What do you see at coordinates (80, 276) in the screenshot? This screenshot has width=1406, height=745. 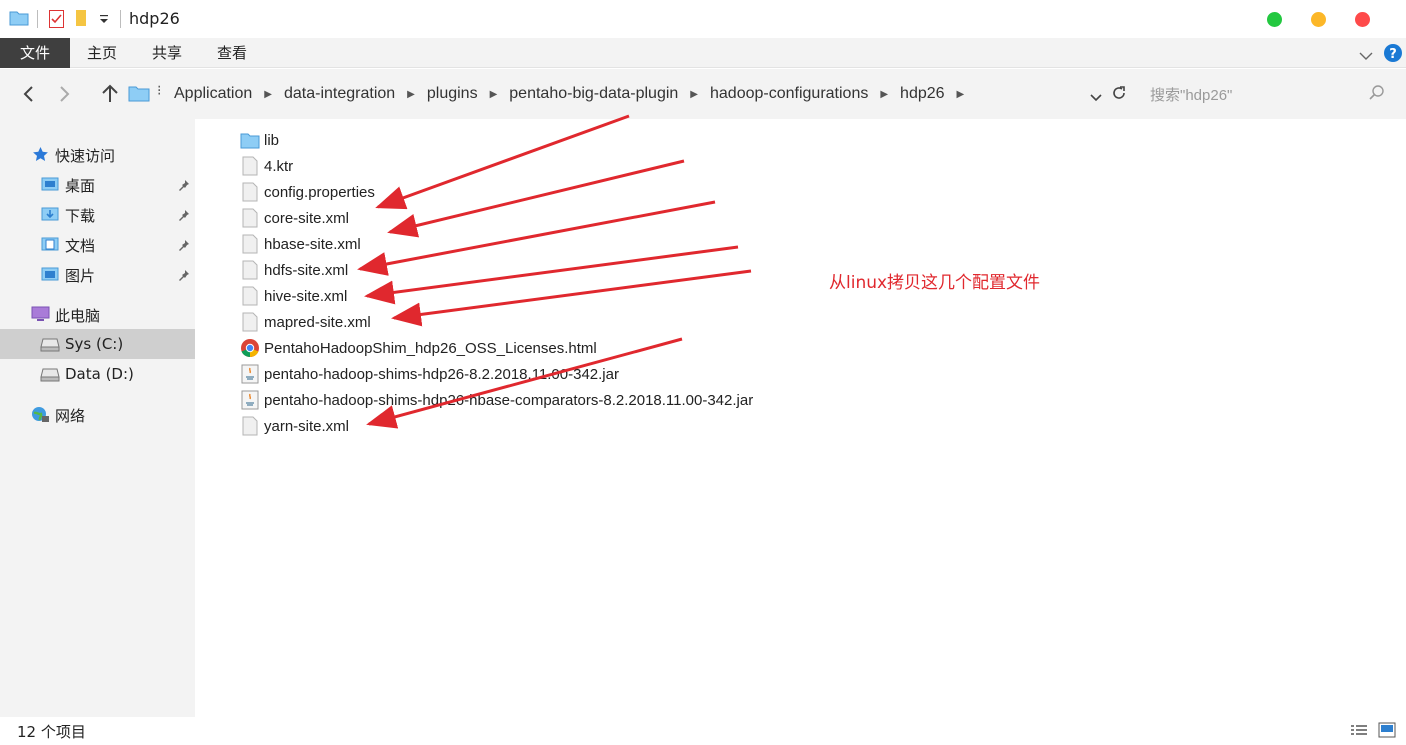 I see `sidebar-item-label: 图片` at bounding box center [80, 276].